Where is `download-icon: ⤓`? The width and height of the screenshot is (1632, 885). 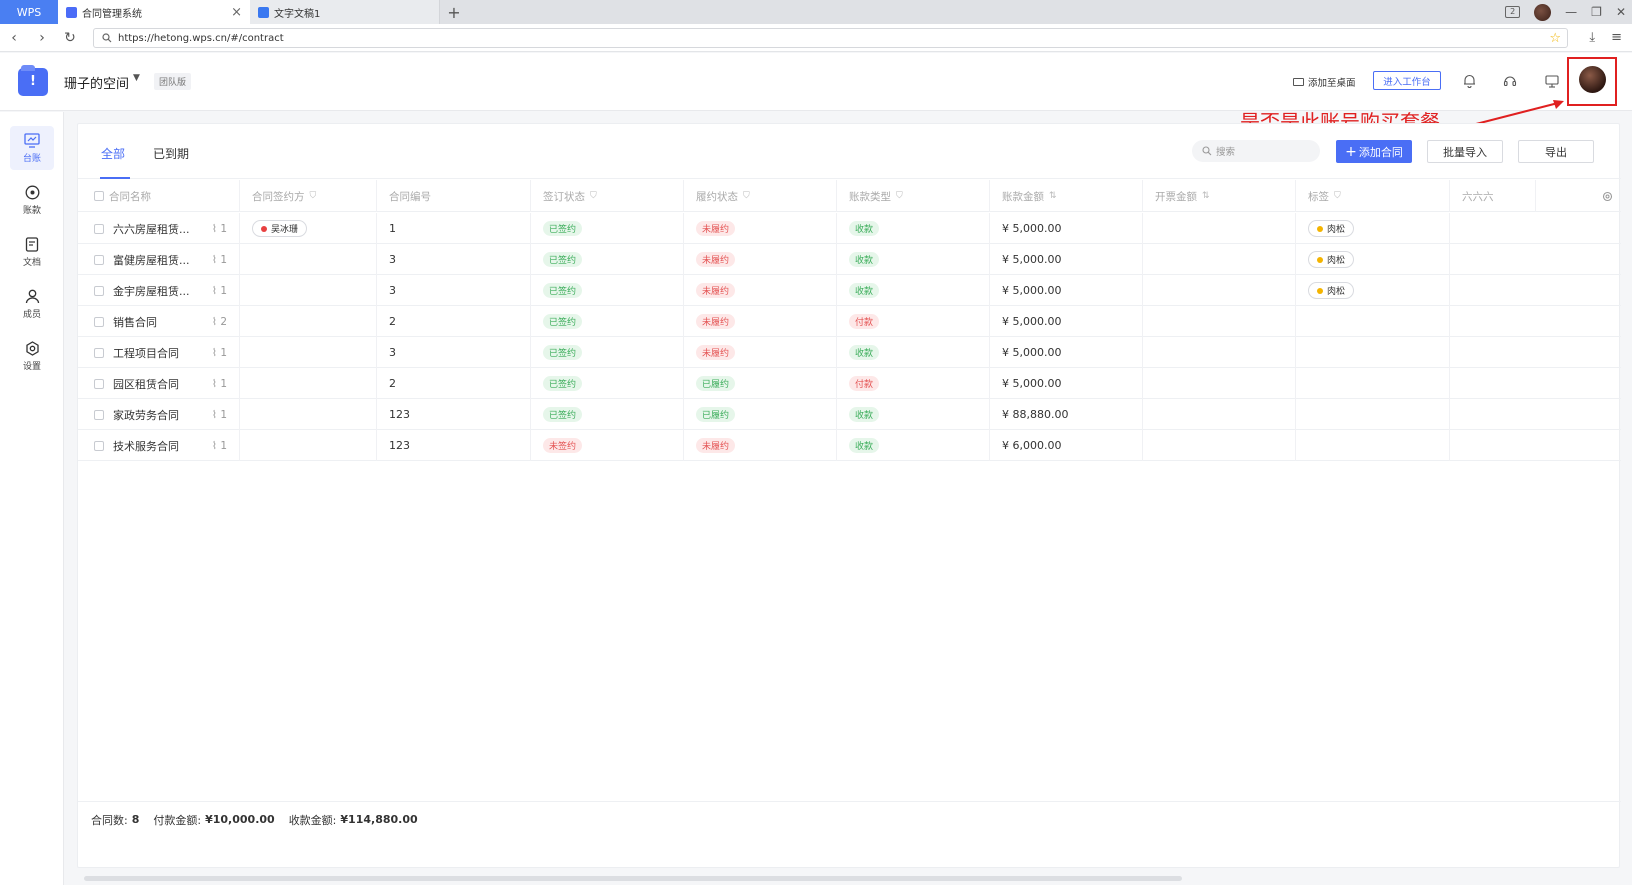
download-icon: ⤓ is located at coordinates (1592, 37).